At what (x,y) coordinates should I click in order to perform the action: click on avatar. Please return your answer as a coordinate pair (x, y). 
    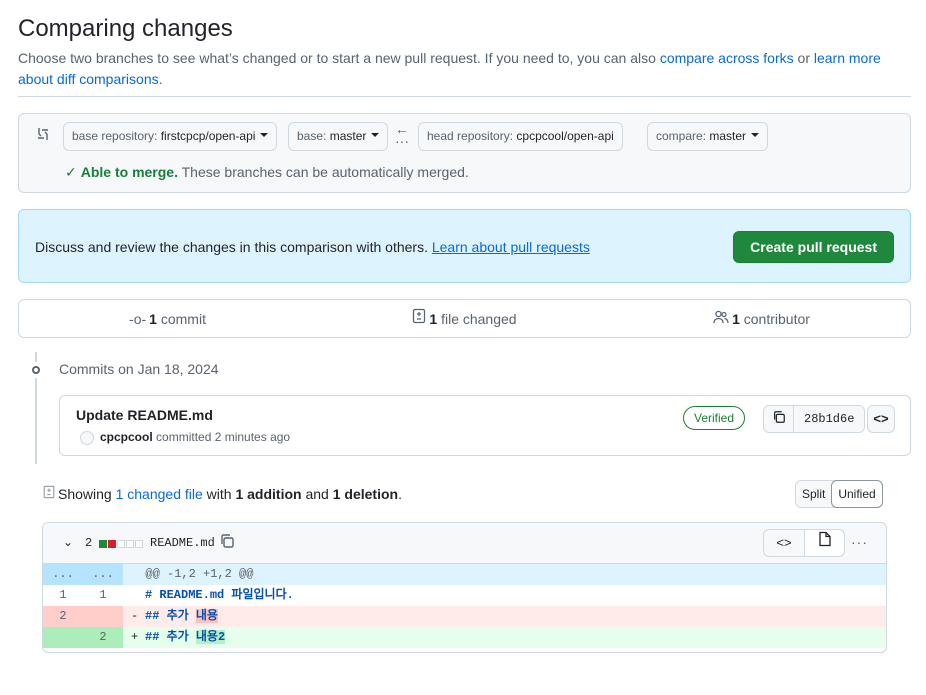
    Looking at the image, I should click on (87, 437).